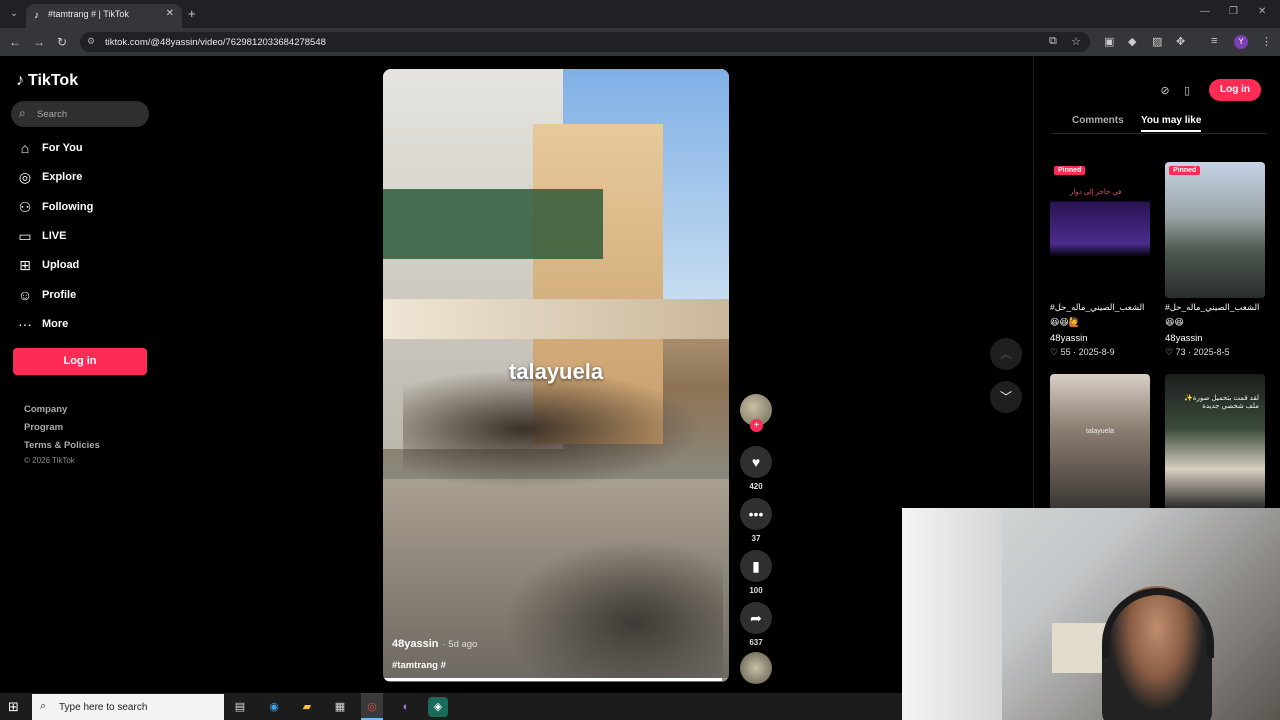 This screenshot has width=1280, height=720. What do you see at coordinates (1185, 170) in the screenshot?
I see `pinned-badge: Pinned` at bounding box center [1185, 170].